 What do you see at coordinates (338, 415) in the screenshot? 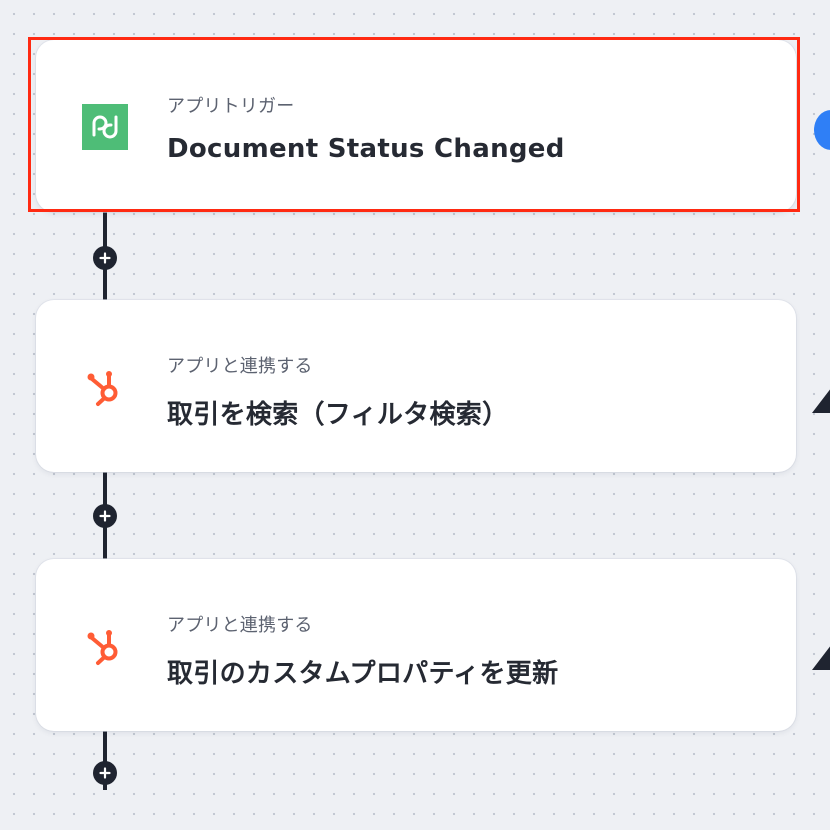
I see `step-title: 取引を検索（フィルタ検索）` at bounding box center [338, 415].